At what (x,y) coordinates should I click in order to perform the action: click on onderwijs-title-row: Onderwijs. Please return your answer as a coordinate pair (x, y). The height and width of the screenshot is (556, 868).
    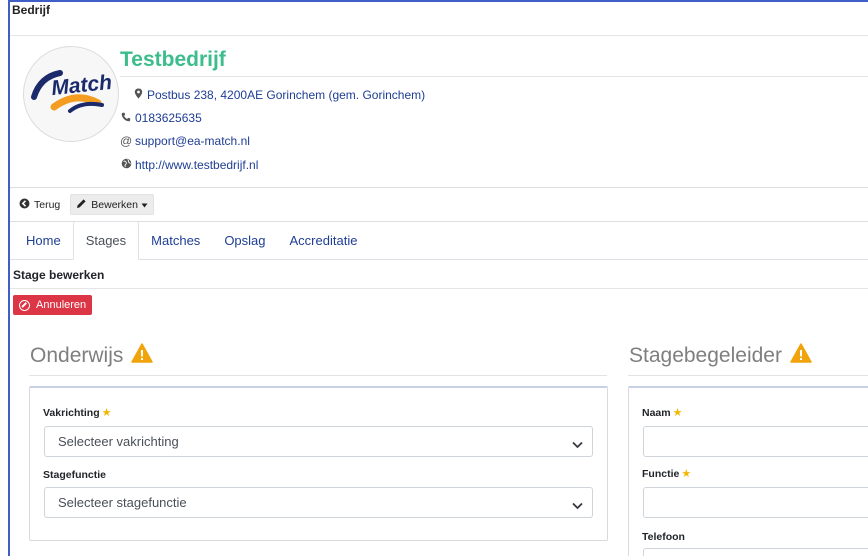
    Looking at the image, I should click on (92, 356).